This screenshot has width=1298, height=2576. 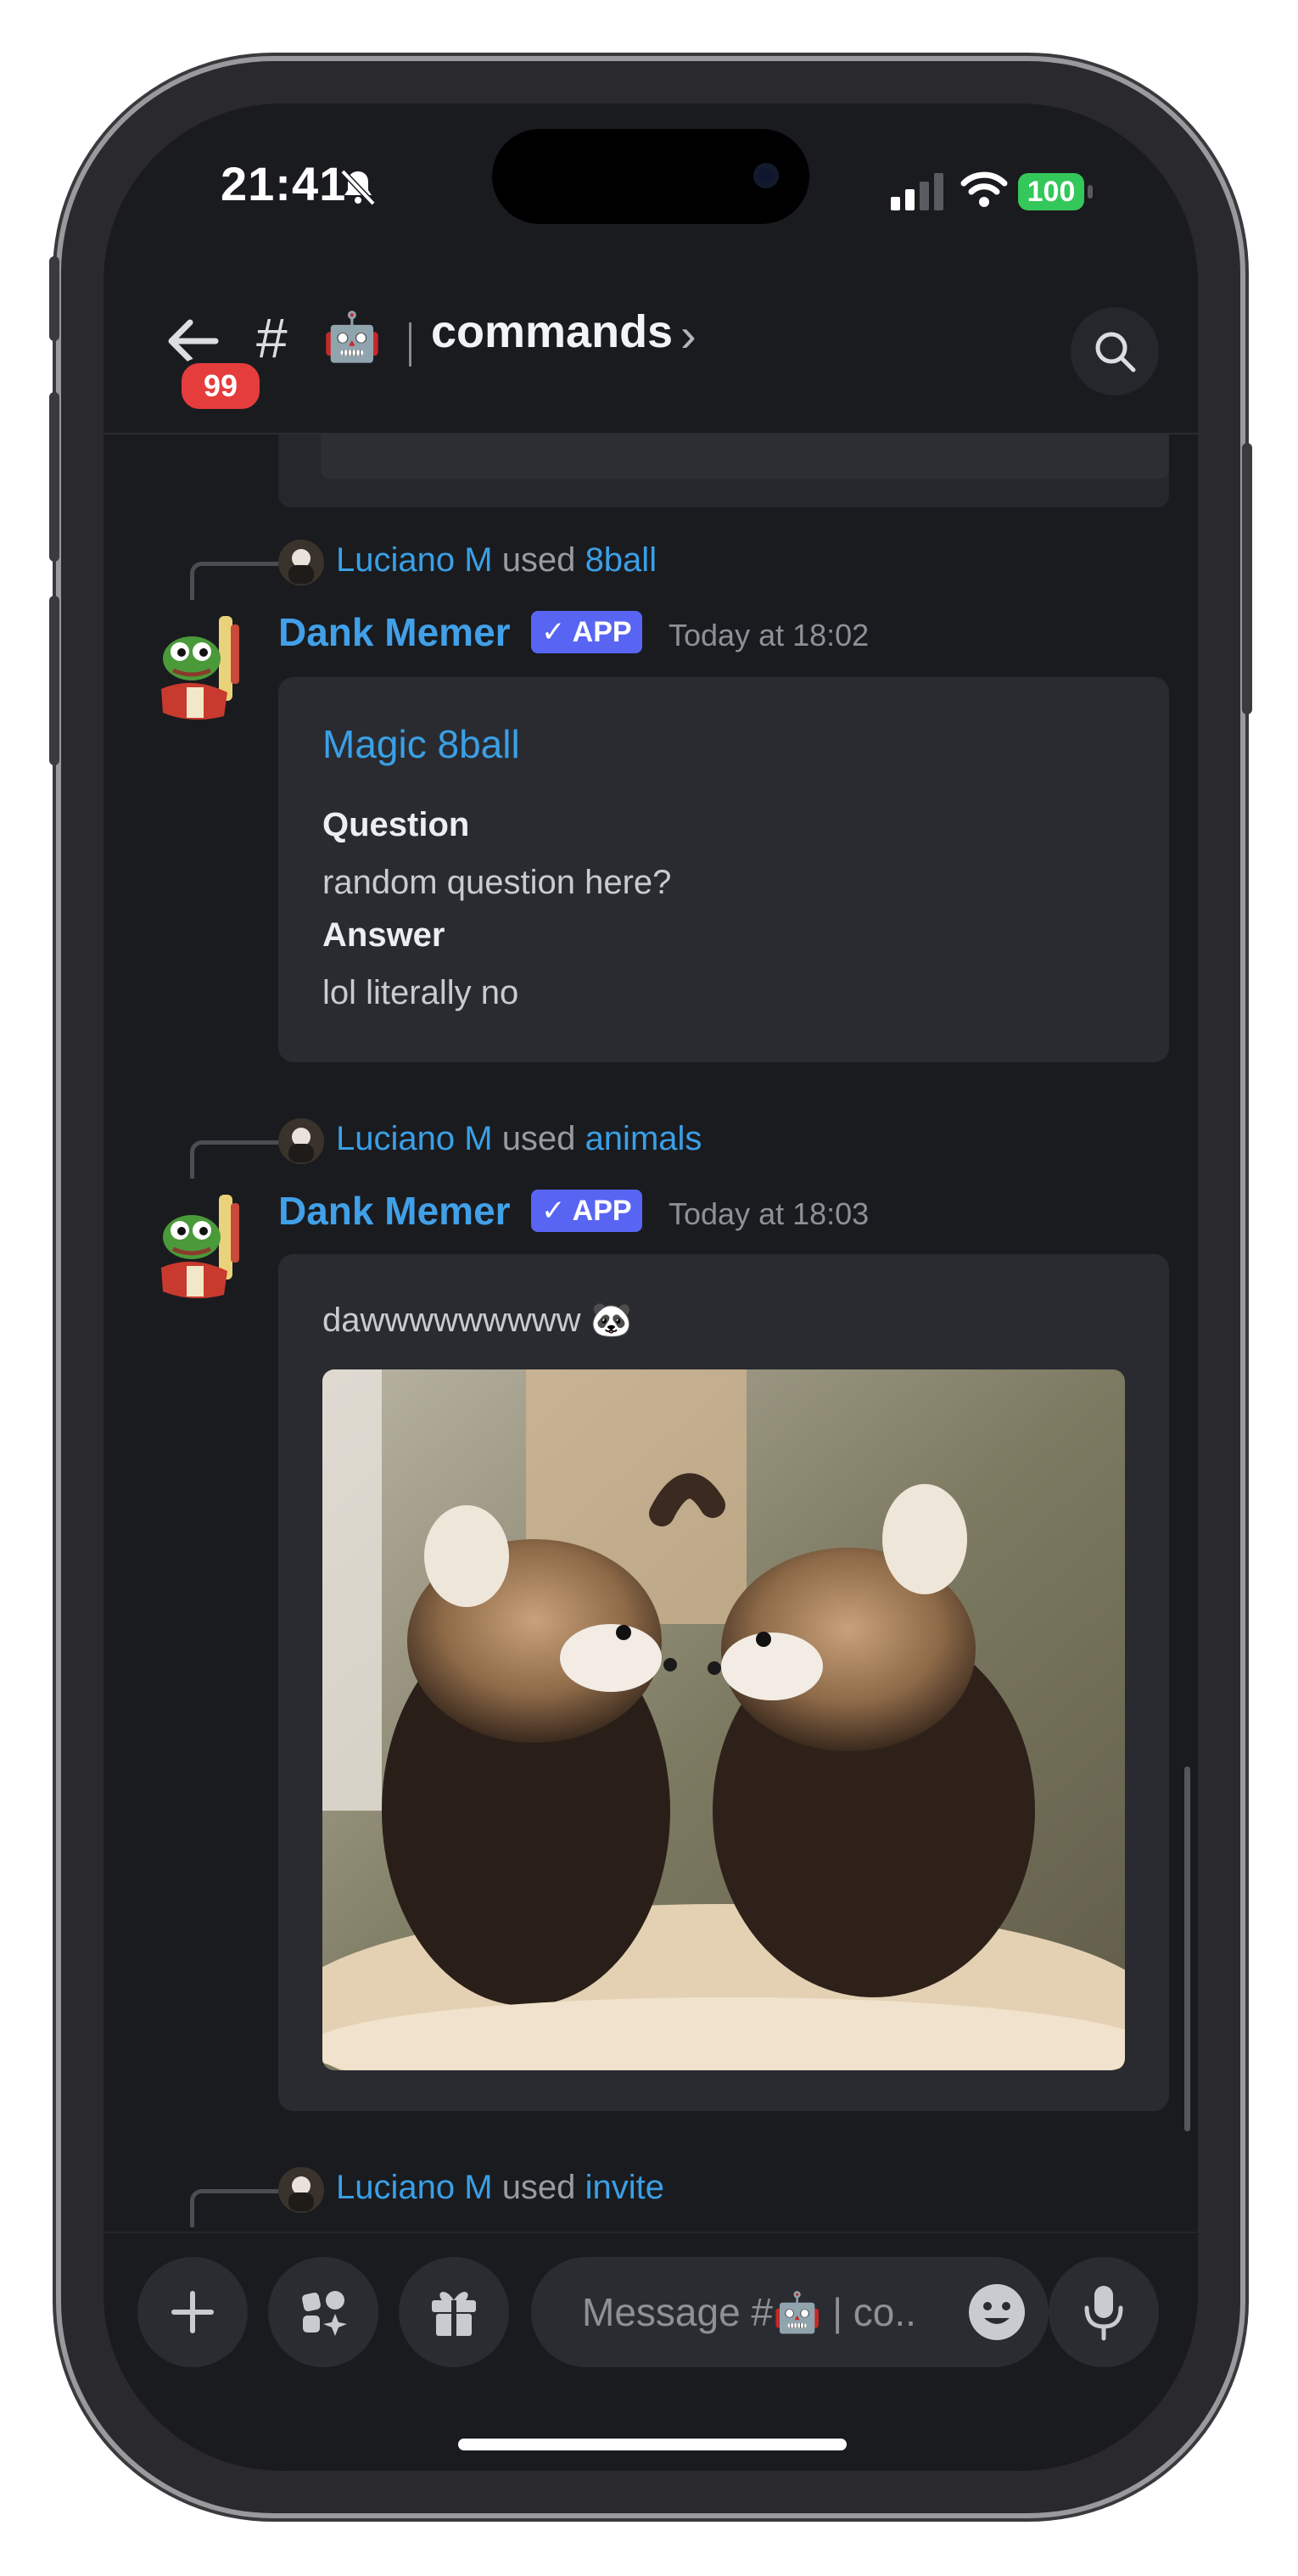 I want to click on message-placeholder: Message #🤖 | co.., so click(x=749, y=2312).